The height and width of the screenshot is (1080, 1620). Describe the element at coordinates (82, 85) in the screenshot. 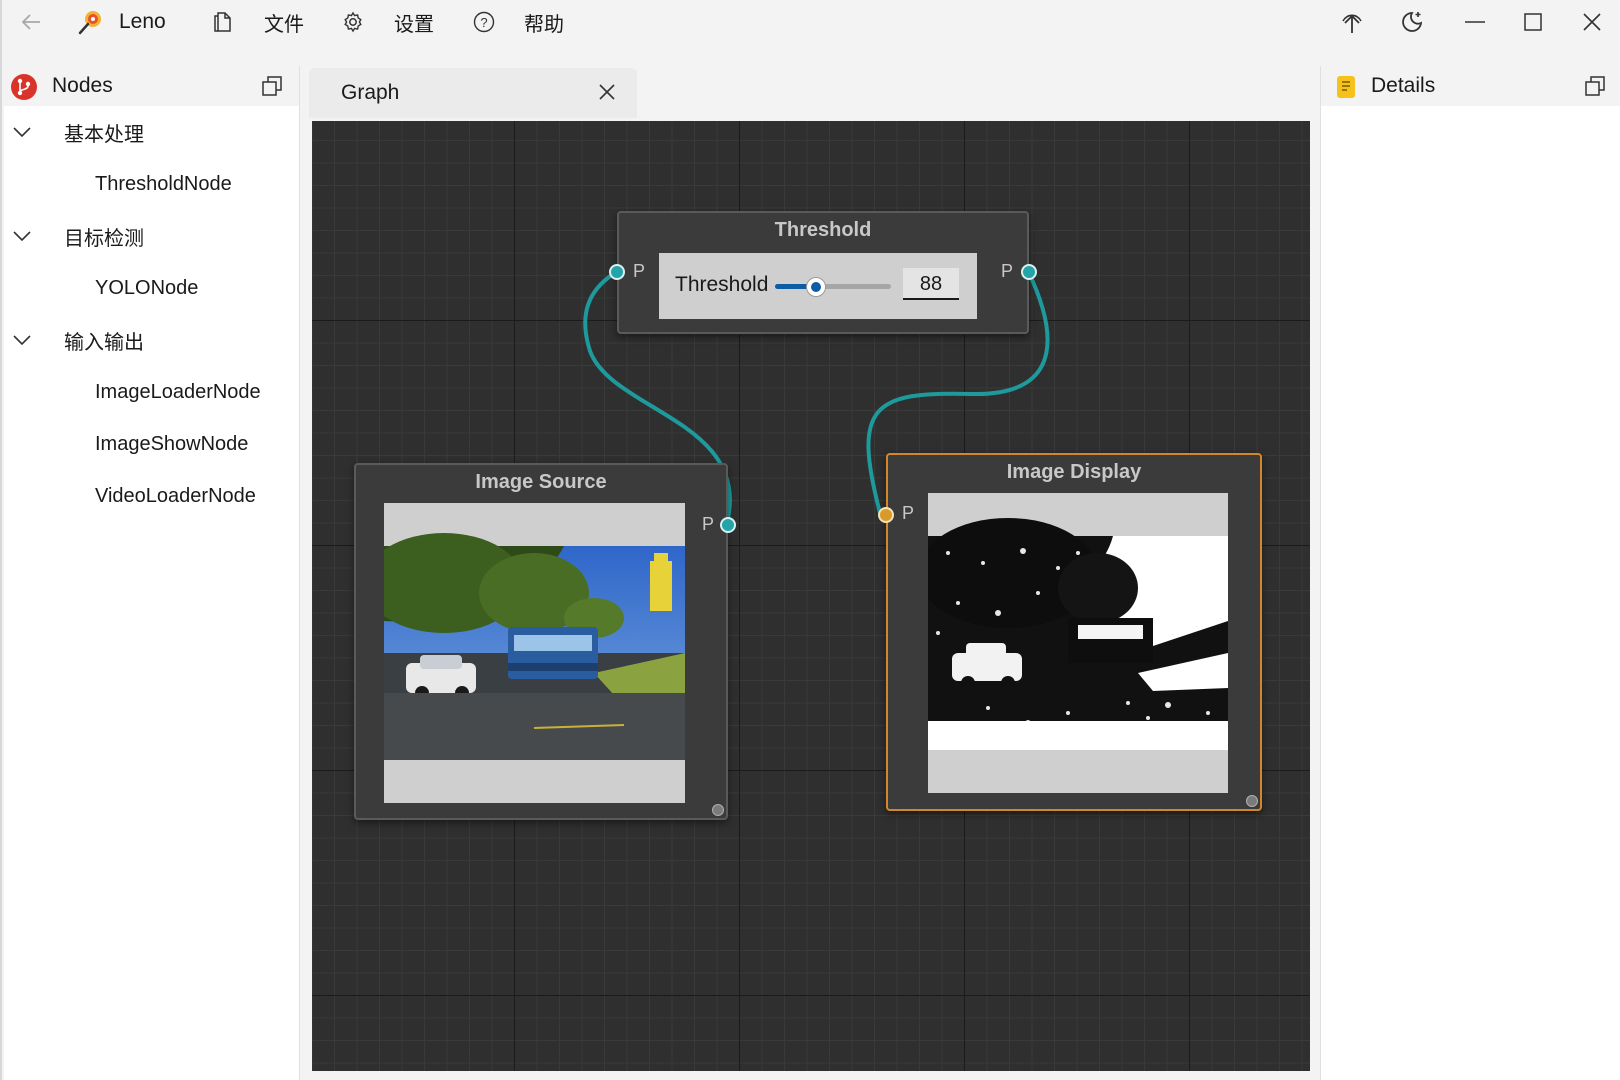

I see `nodes-panel-title: Nodes` at that location.